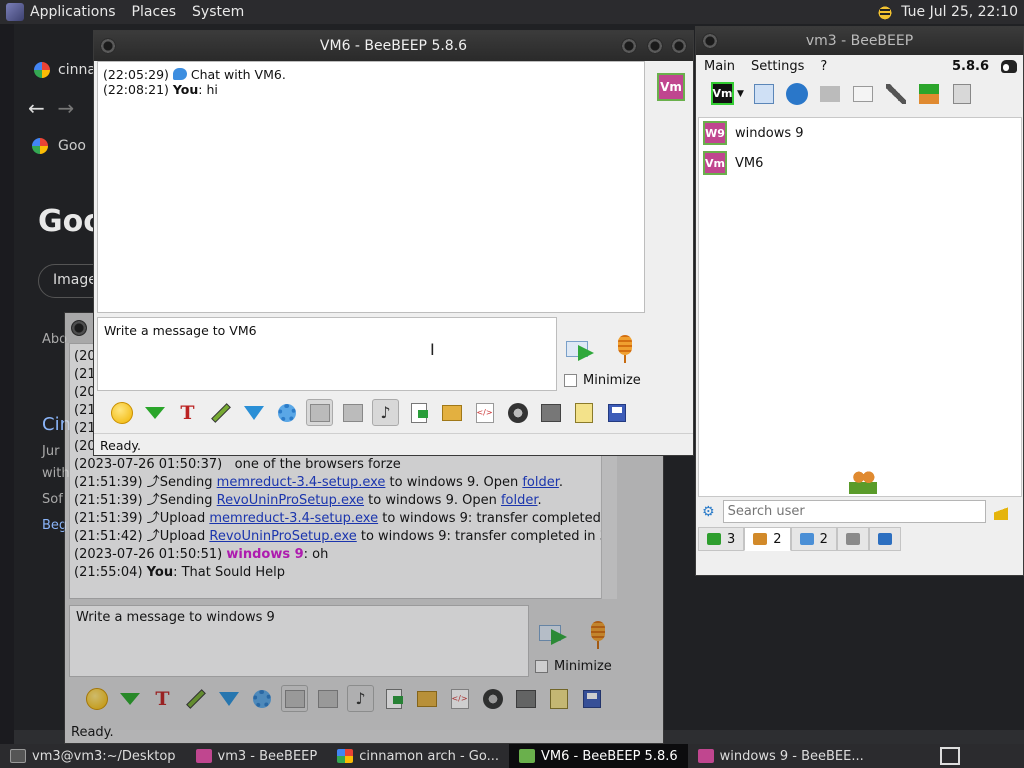  Describe the element at coordinates (218, 12) in the screenshot. I see `system-menu: System` at that location.